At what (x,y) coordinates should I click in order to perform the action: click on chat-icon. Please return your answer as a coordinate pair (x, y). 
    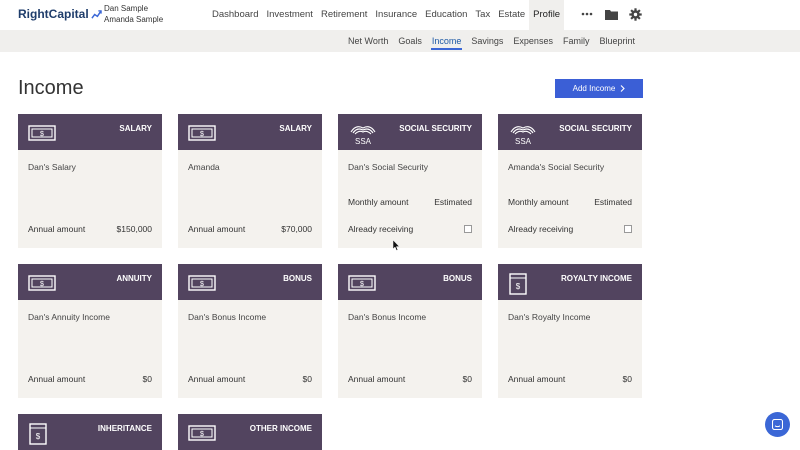
    Looking at the image, I should click on (777, 424).